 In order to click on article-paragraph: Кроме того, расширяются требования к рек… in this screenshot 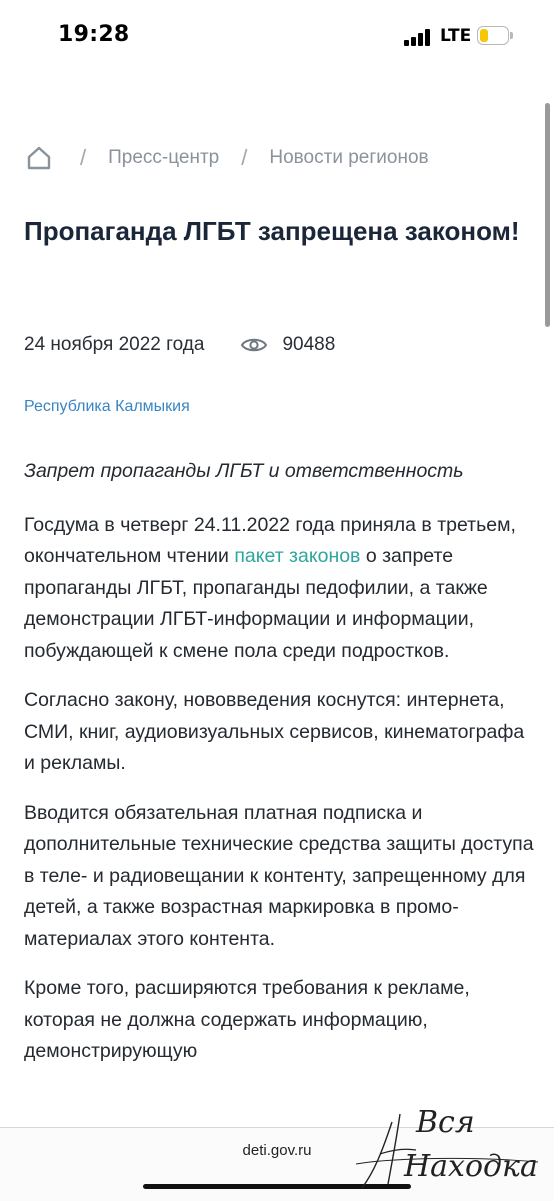, I will do `click(247, 1019)`.